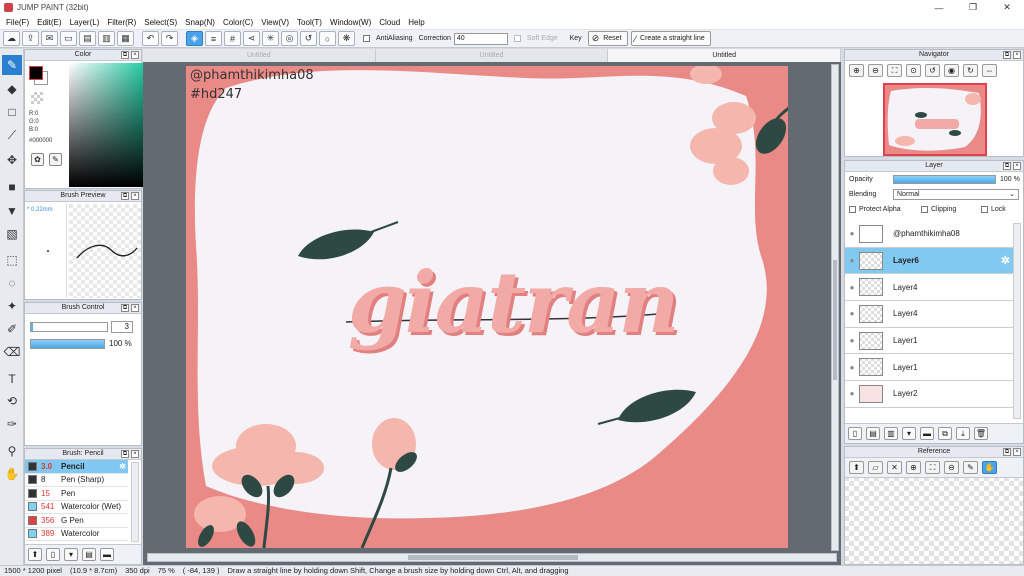 This screenshot has width=1024, height=576. I want to click on menu-window: Window(W), so click(350, 22).